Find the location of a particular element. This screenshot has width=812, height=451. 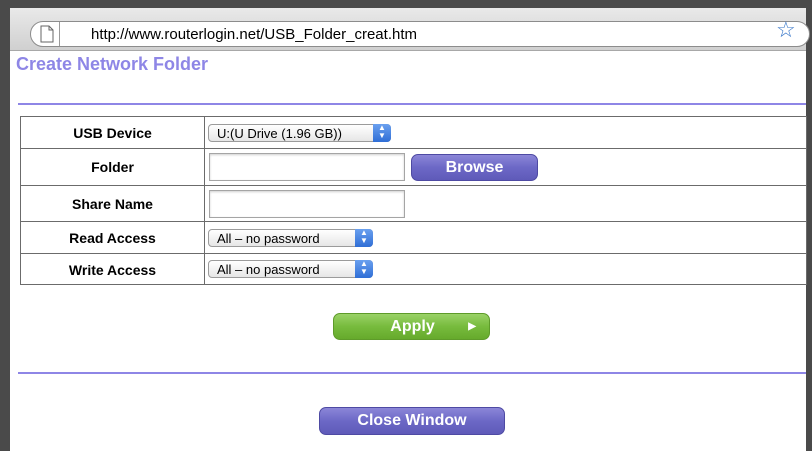

usb-device-label: USB Device is located at coordinates (112, 133).